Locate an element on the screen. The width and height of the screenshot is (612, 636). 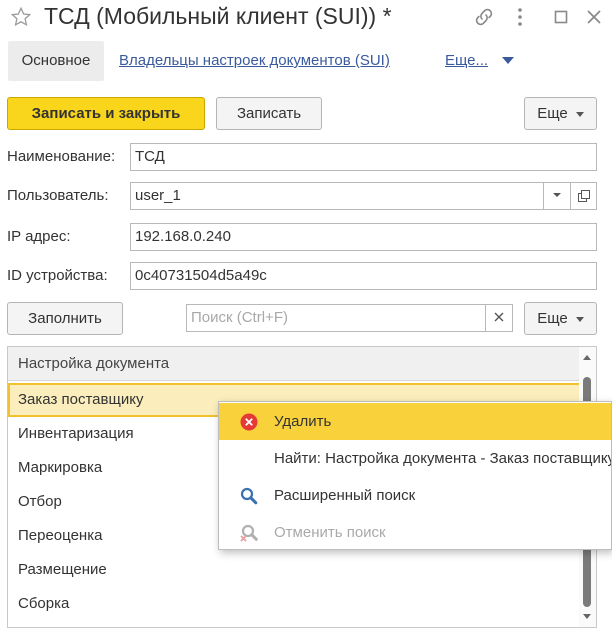
table-more-label: Еще is located at coordinates (552, 318).